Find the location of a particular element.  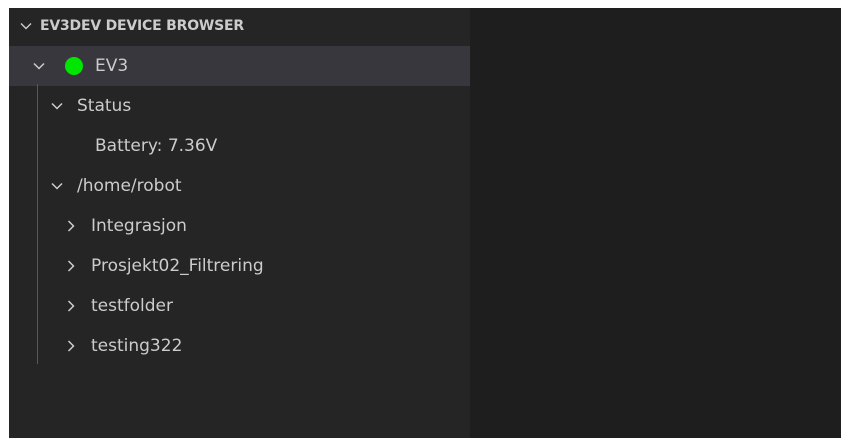

tree-item-integrasjon: Integrasjon is located at coordinates (239, 226).